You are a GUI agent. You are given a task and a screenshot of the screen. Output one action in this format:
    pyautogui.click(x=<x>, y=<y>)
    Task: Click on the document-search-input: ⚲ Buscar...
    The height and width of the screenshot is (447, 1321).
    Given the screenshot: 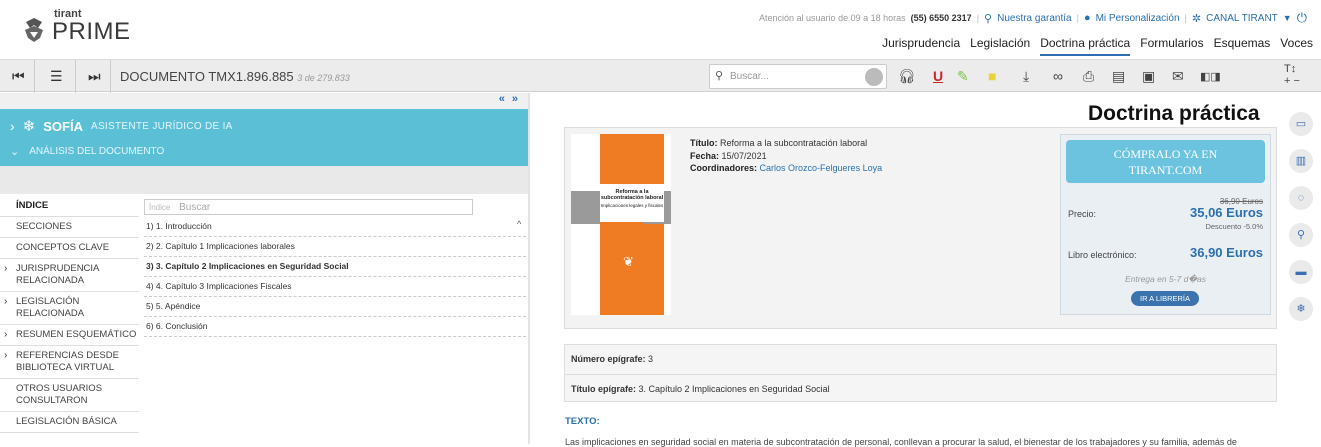 What is the action you would take?
    pyautogui.click(x=798, y=76)
    